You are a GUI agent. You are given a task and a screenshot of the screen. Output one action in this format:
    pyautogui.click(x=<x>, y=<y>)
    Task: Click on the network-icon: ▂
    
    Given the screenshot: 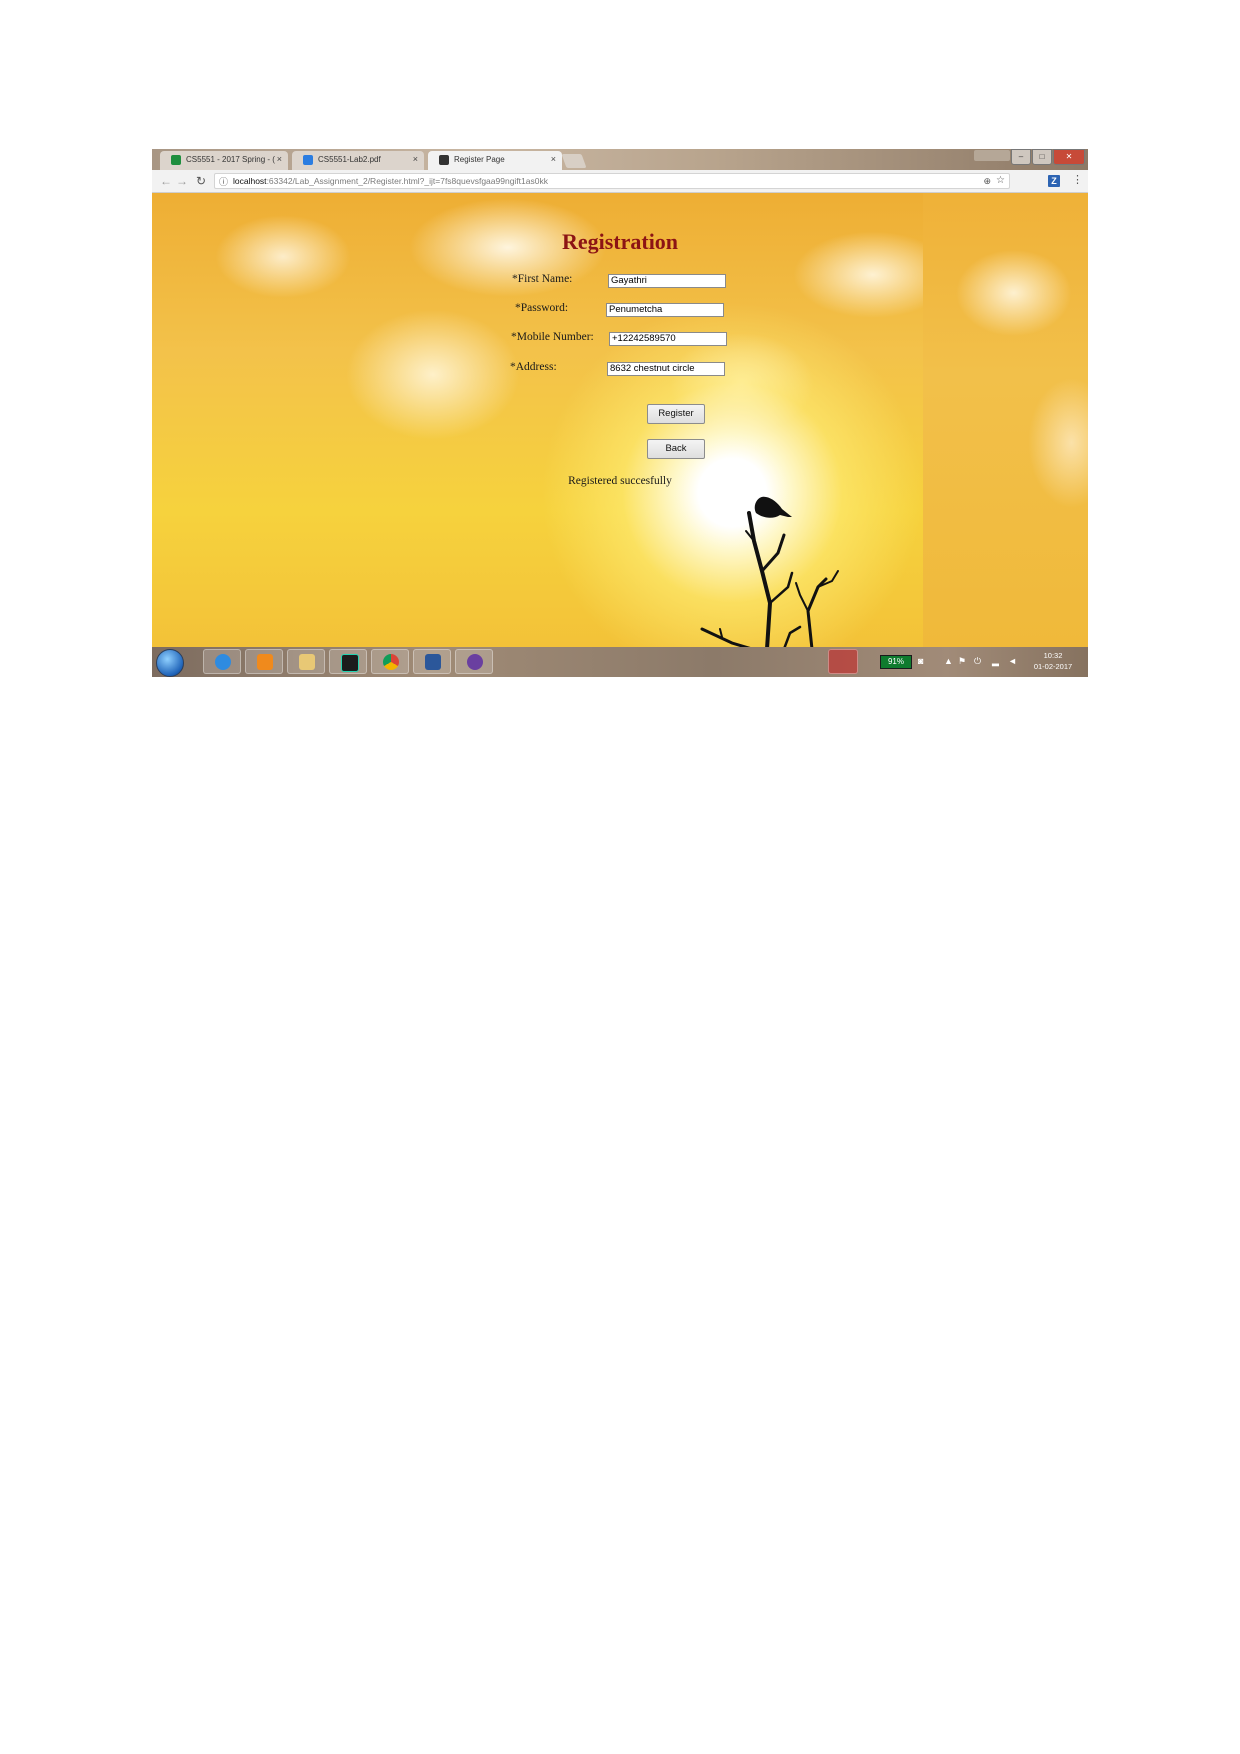 What is the action you would take?
    pyautogui.click(x=995, y=661)
    